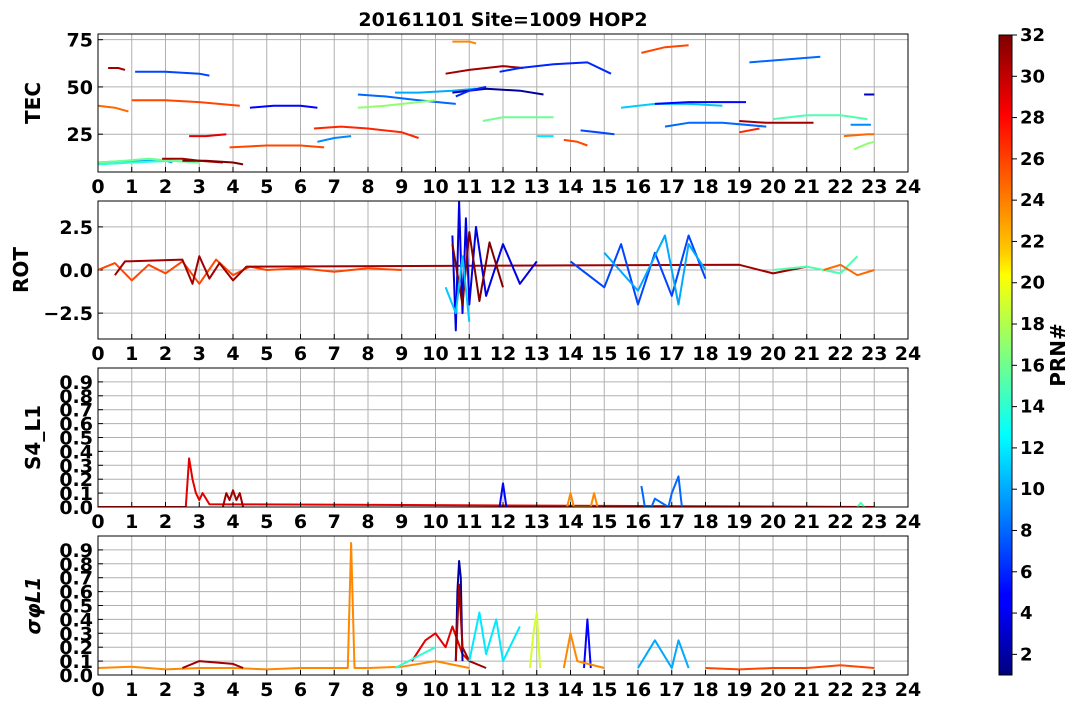 This screenshot has height=709, width=1077. What do you see at coordinates (33, 103) in the screenshot?
I see `y-axis-label: TEC` at bounding box center [33, 103].